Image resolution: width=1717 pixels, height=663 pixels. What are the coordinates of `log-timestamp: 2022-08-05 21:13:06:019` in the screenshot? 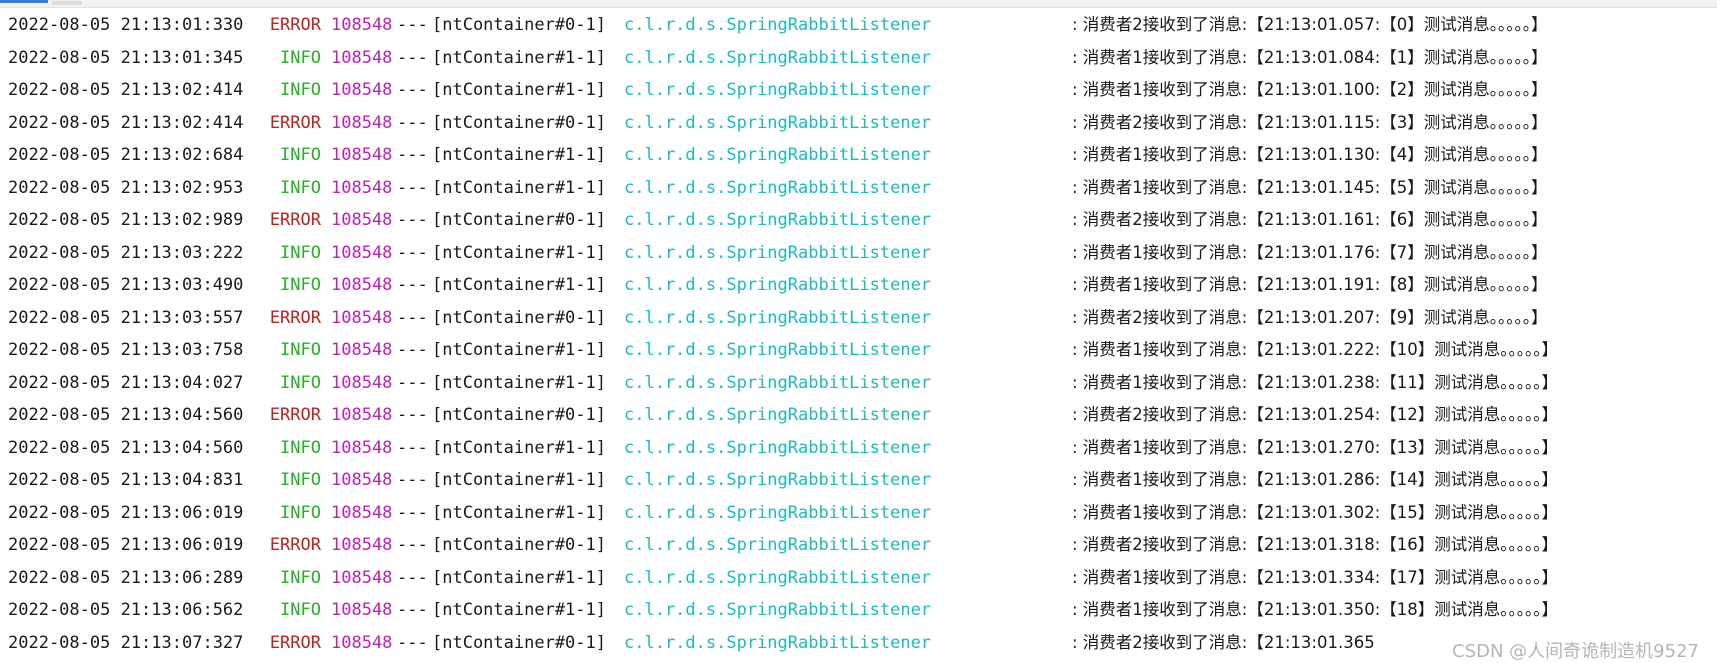 It's located at (126, 545).